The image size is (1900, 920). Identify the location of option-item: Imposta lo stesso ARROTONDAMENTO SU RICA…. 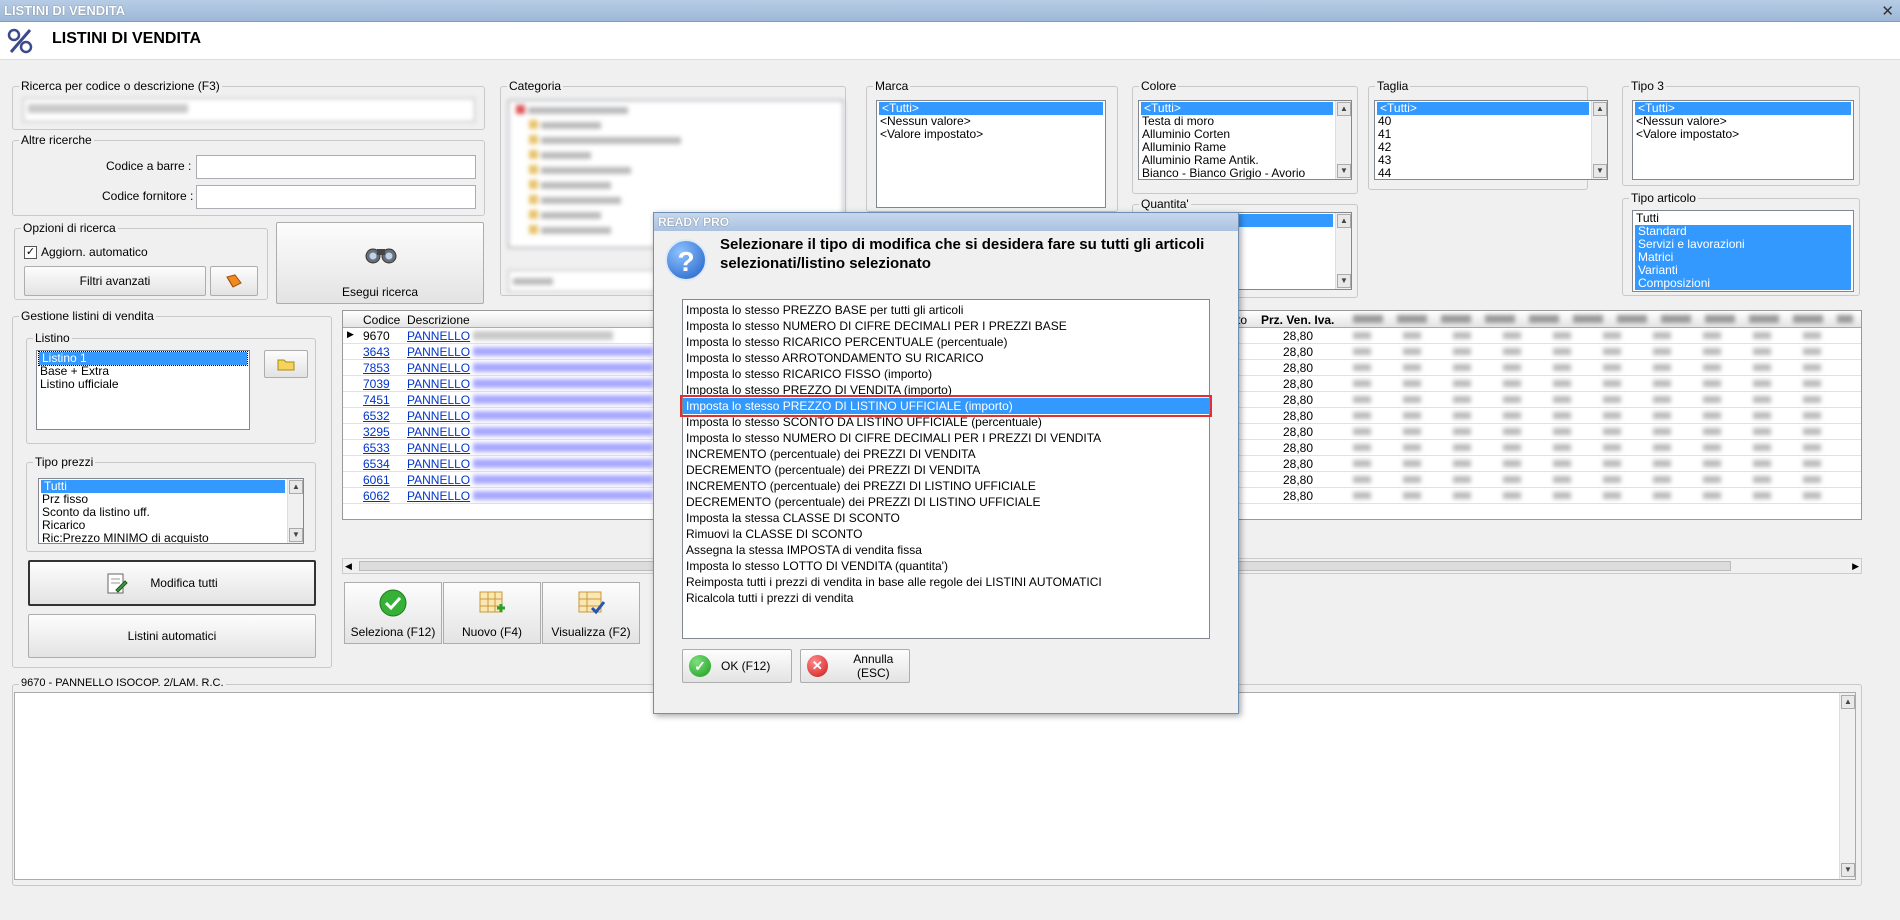
(946, 358).